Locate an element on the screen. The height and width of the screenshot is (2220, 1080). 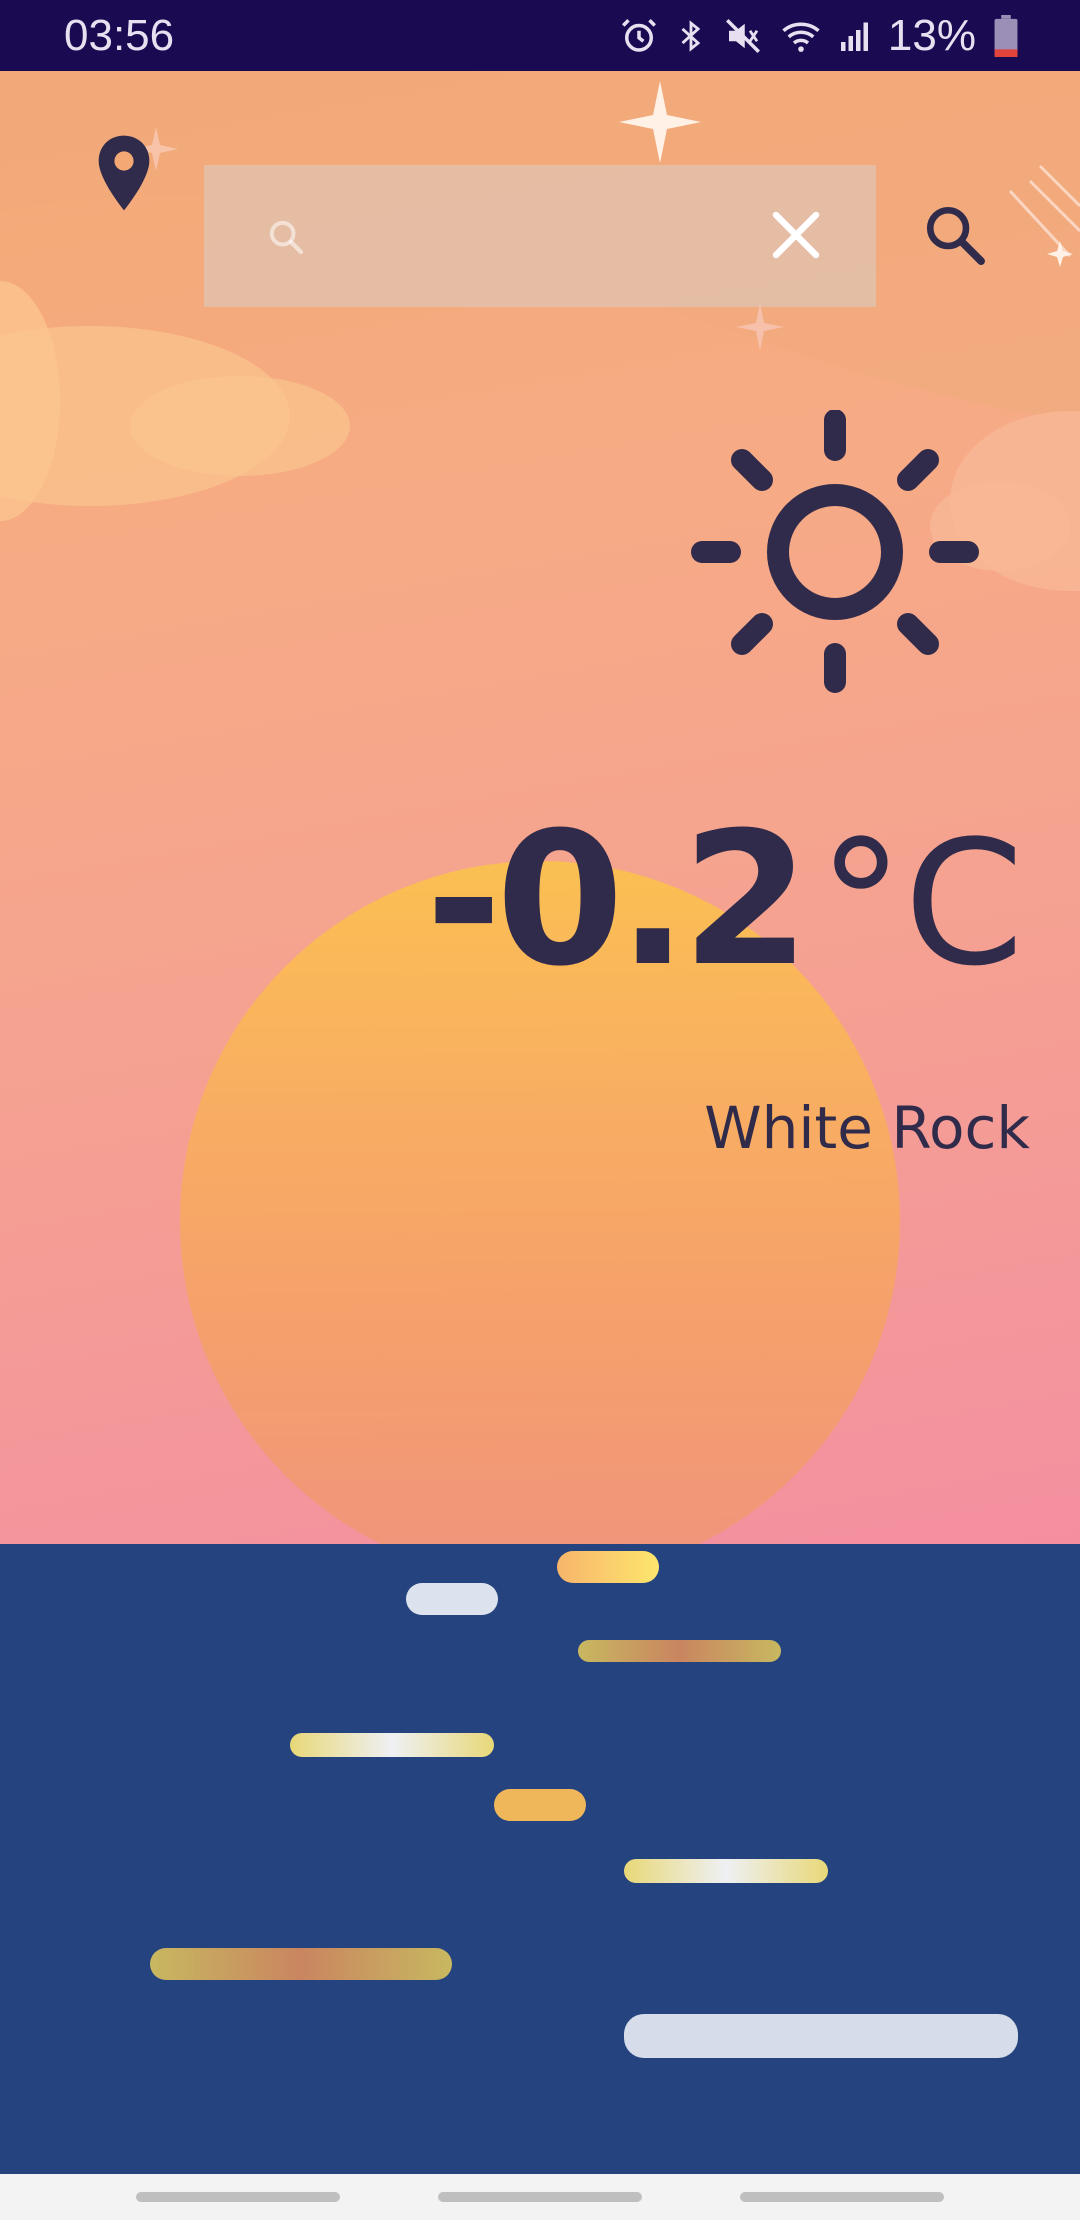
nav-home-button is located at coordinates (540, 2197).